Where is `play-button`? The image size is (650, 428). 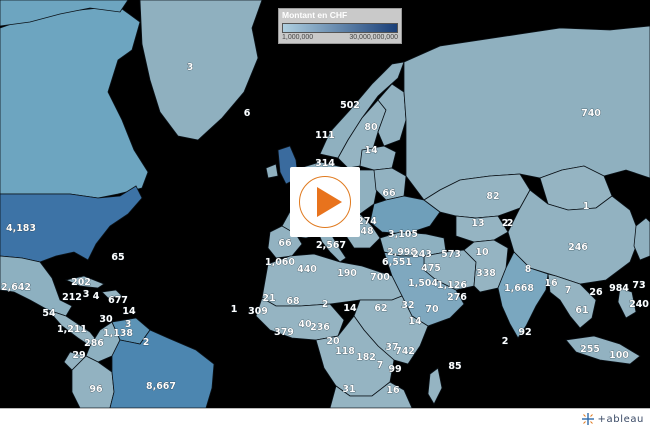 play-button is located at coordinates (325, 202).